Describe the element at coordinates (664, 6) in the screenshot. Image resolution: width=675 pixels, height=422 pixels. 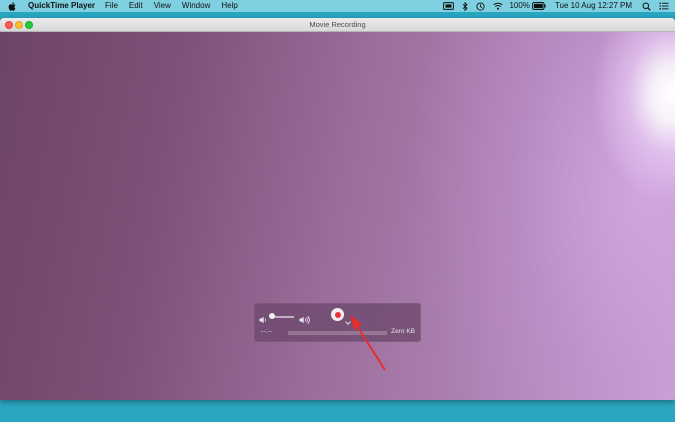
I see `control-center-icon` at that location.